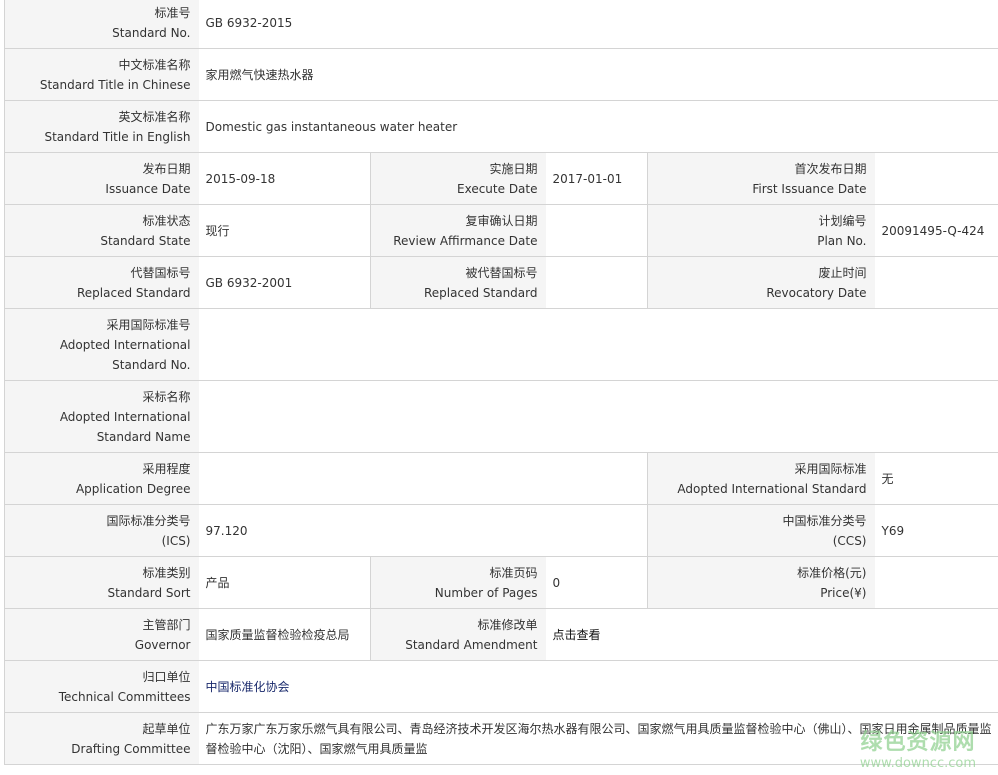 This screenshot has width=998, height=775. What do you see at coordinates (458, 282) in the screenshot?
I see `label-replaced-by: 被代替国标号 Replaced Standard` at bounding box center [458, 282].